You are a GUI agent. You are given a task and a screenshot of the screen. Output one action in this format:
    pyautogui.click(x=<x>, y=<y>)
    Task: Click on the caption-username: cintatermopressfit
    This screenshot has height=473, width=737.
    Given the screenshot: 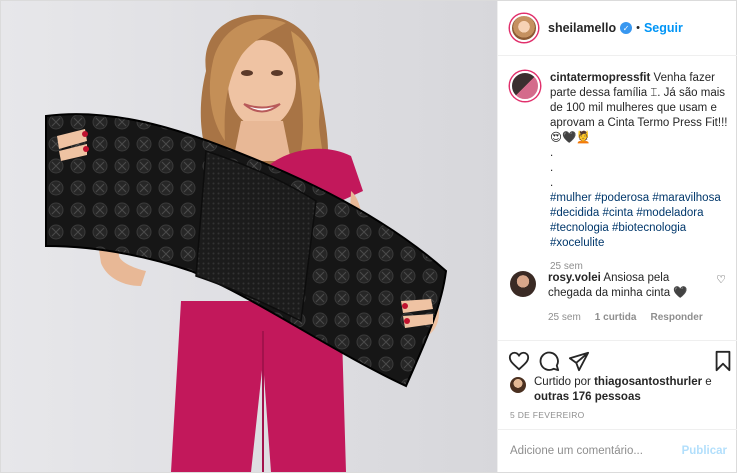 What is the action you would take?
    pyautogui.click(x=600, y=78)
    